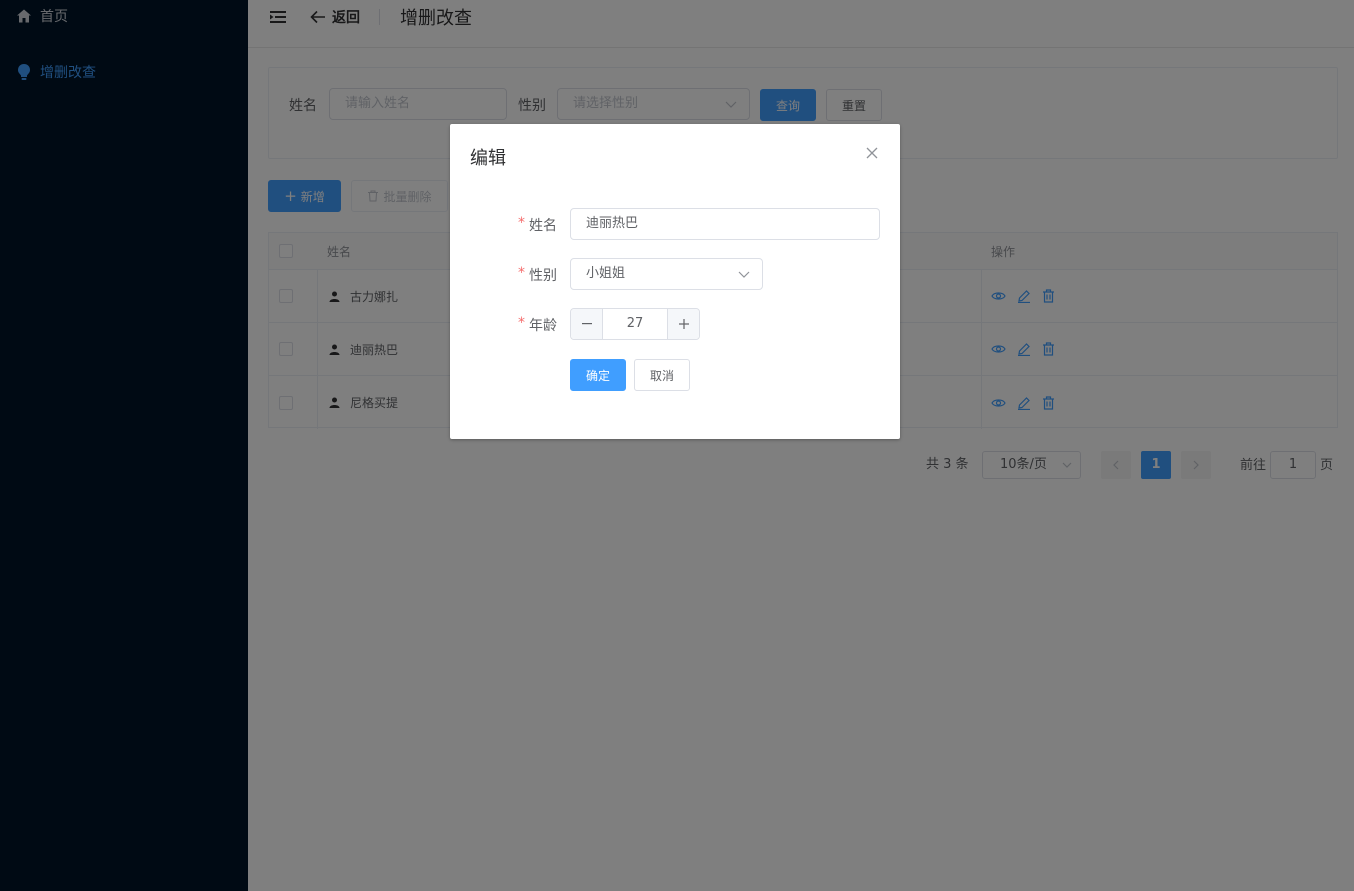 The height and width of the screenshot is (891, 1354). Describe the element at coordinates (488, 158) in the screenshot. I see `dialog-title: 编辑` at that location.